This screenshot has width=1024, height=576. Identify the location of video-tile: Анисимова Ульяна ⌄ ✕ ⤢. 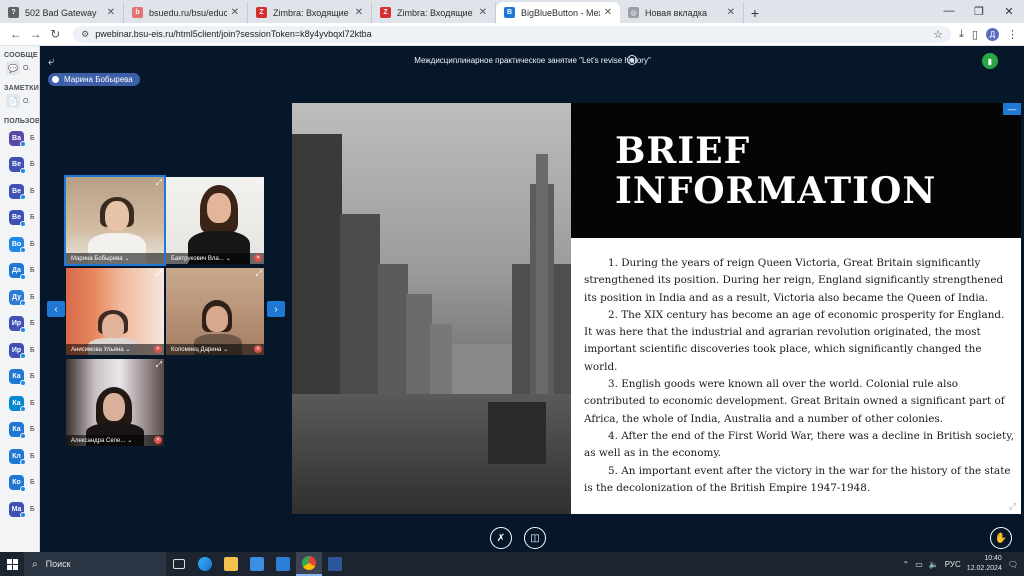
(115, 311).